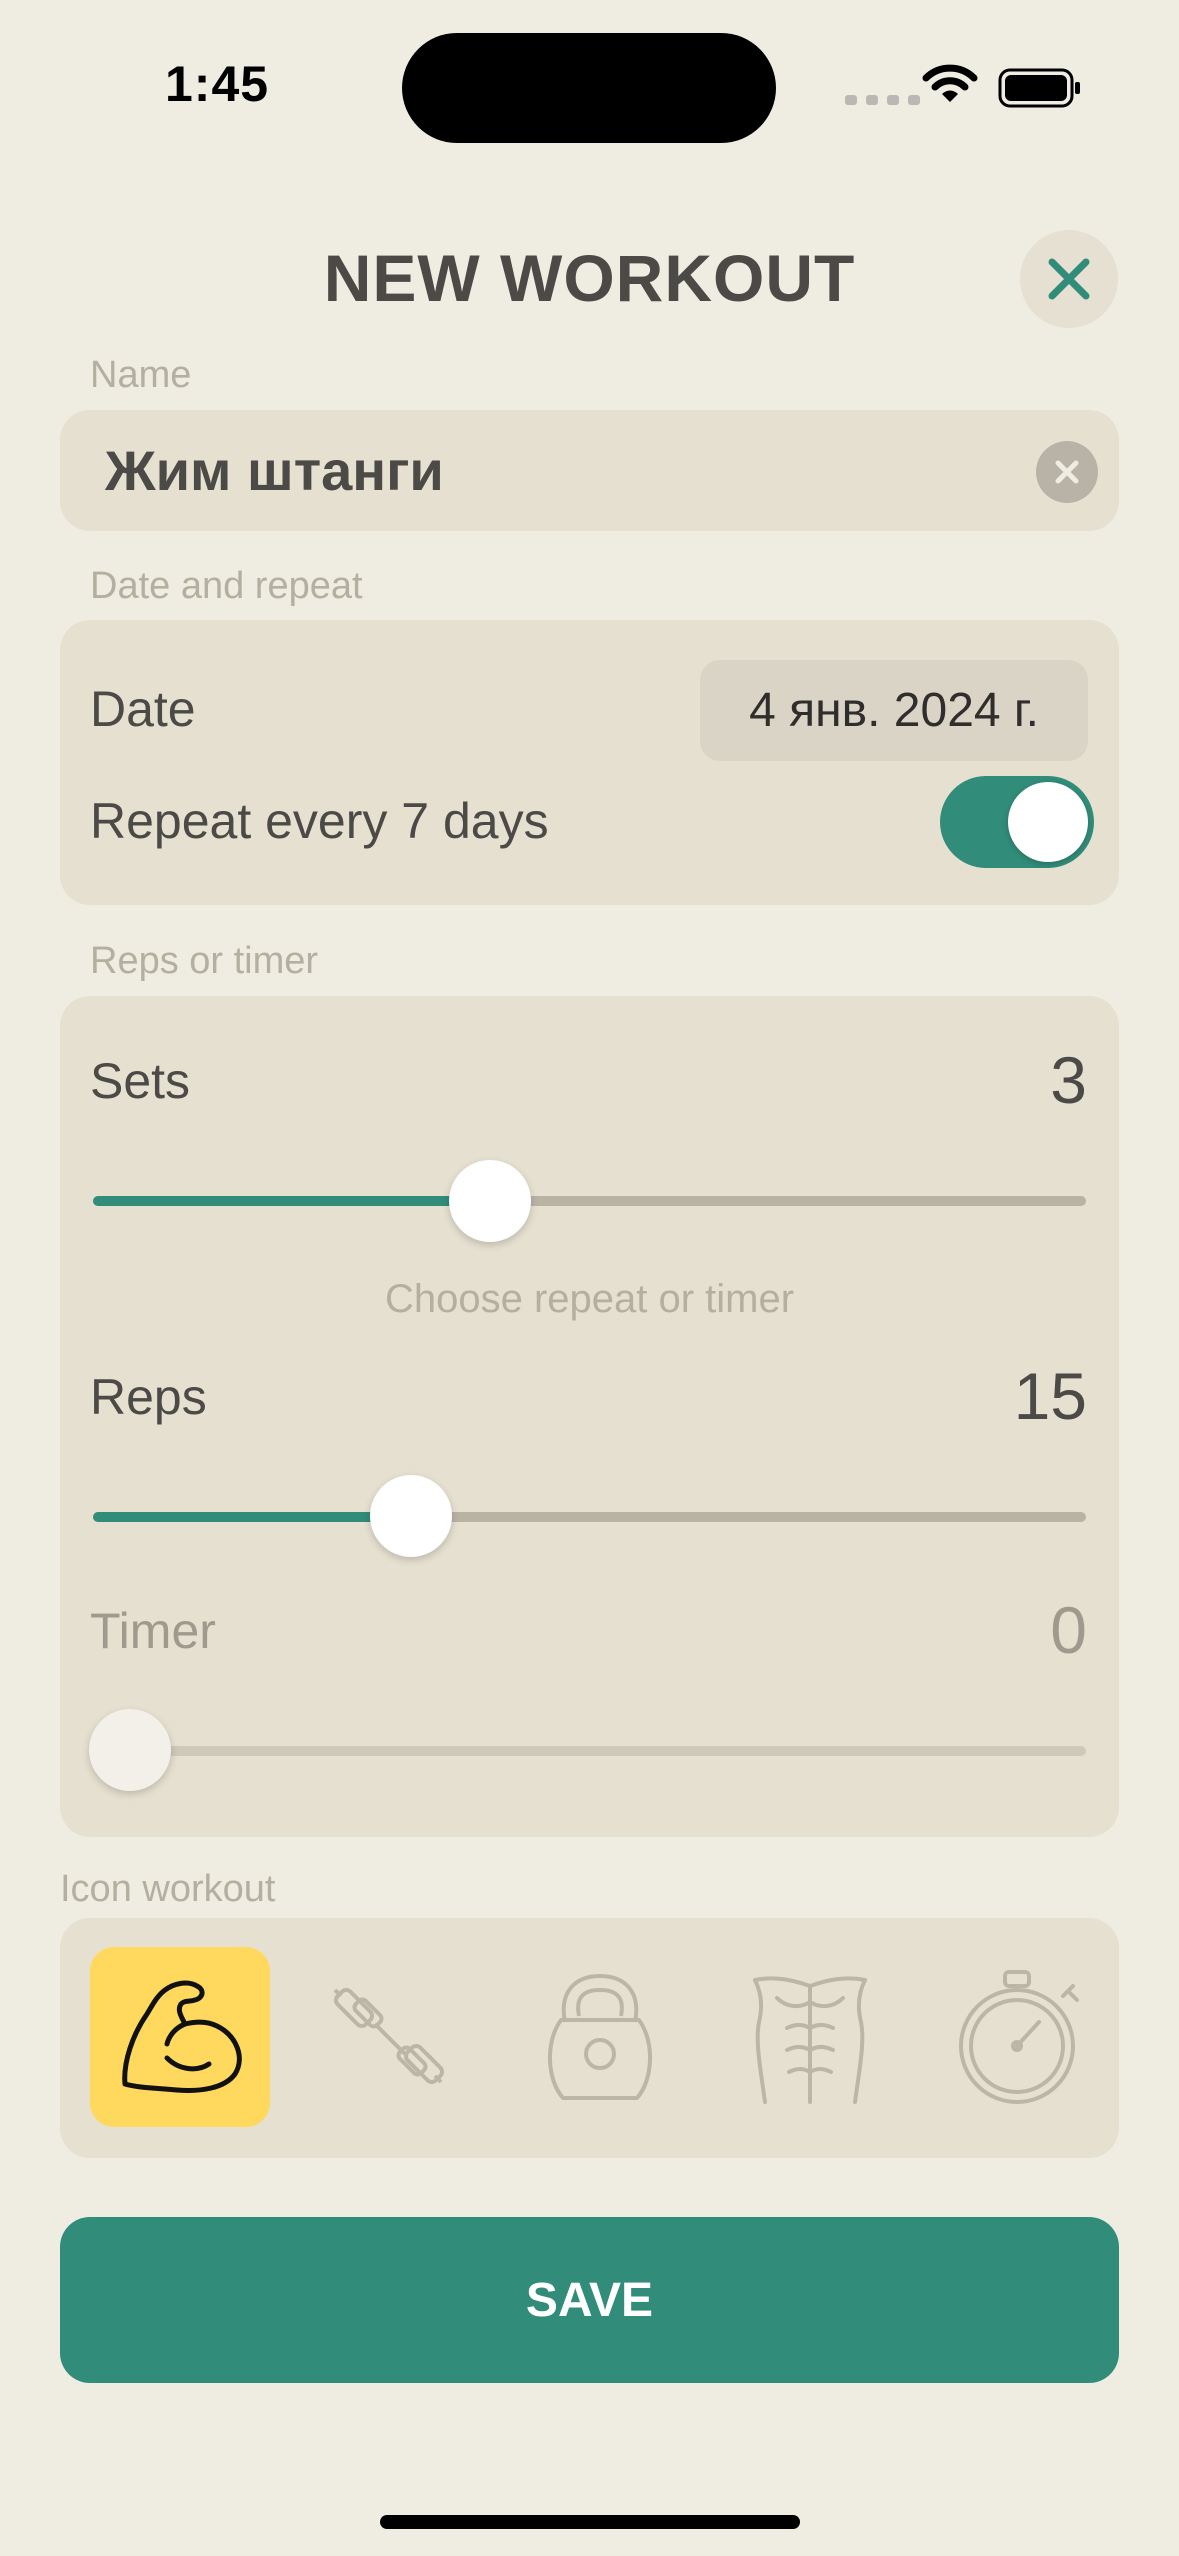  I want to click on icon-option-biceps, so click(180, 2037).